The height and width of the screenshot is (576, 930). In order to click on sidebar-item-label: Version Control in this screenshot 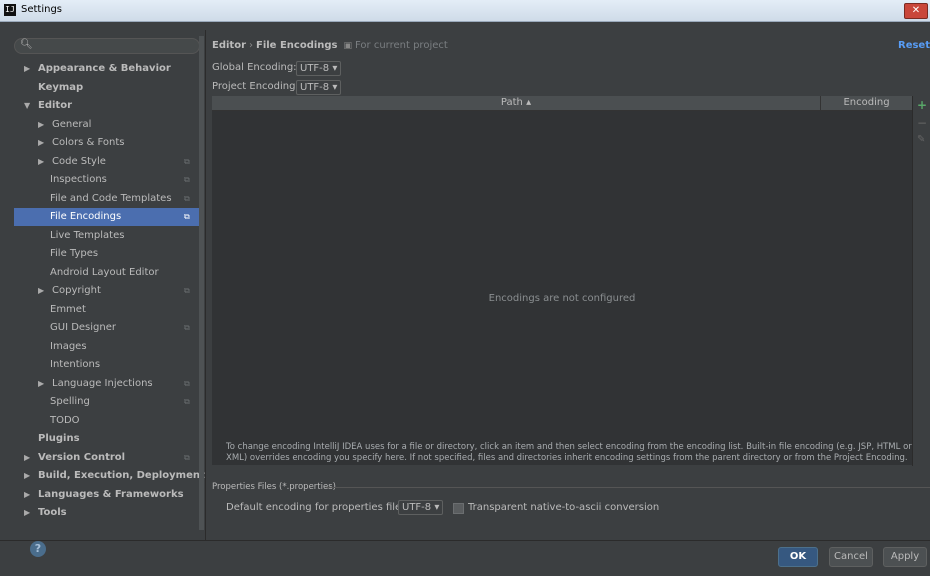, I will do `click(82, 457)`.